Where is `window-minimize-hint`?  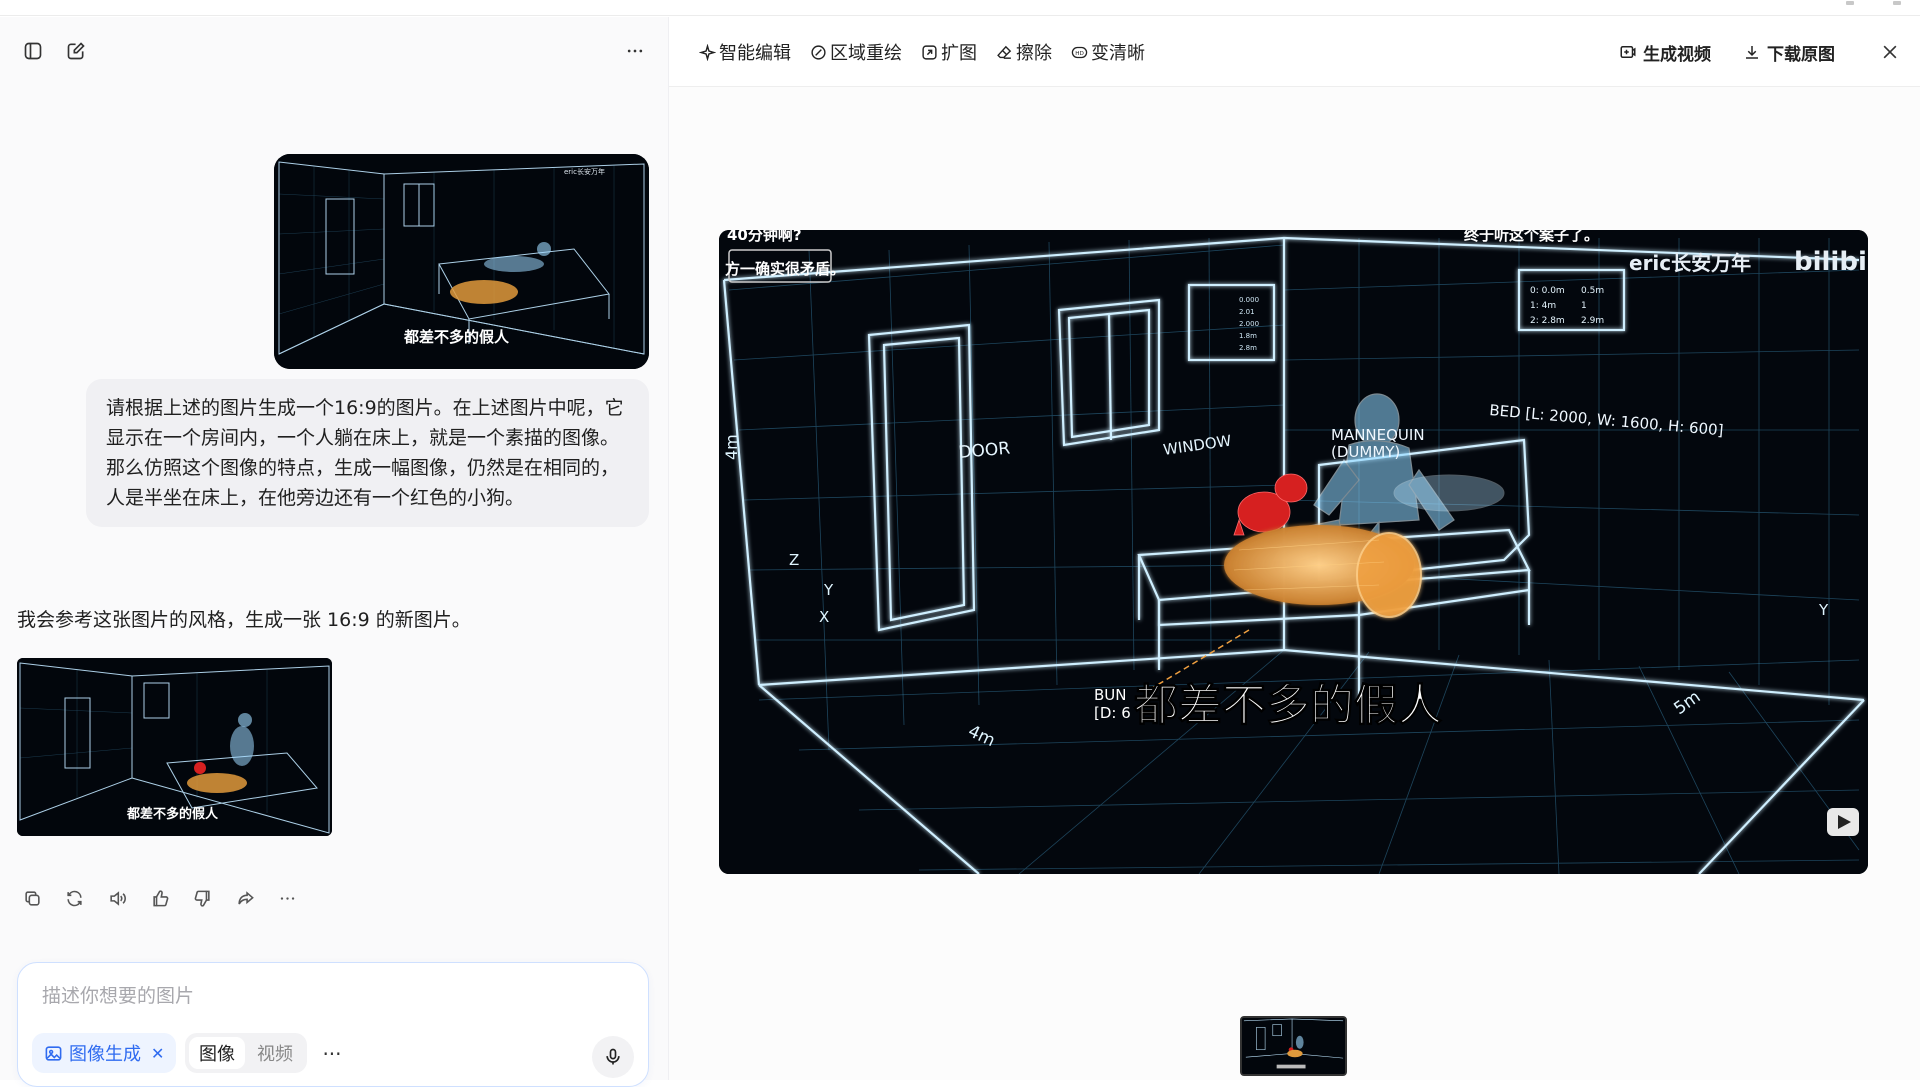
window-minimize-hint is located at coordinates (1850, 3).